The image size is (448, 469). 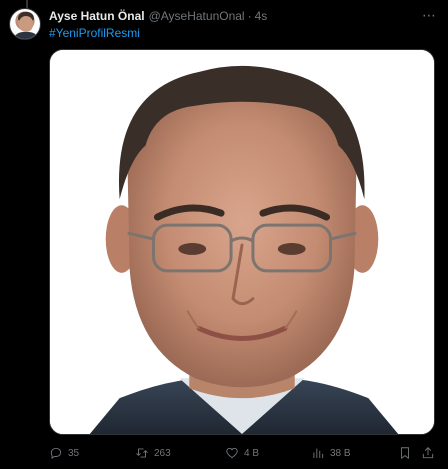 I want to click on views-chart-icon, so click(x=318, y=453).